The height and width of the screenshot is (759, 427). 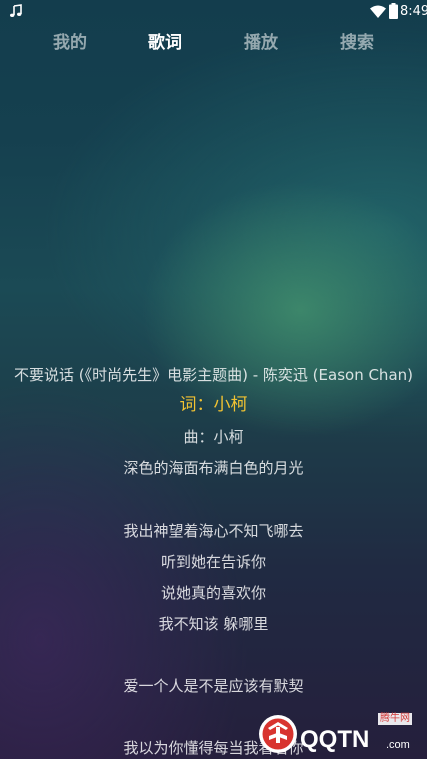 What do you see at coordinates (213, 43) in the screenshot?
I see `tab-bar: 我的 歌词 播放 搜索` at bounding box center [213, 43].